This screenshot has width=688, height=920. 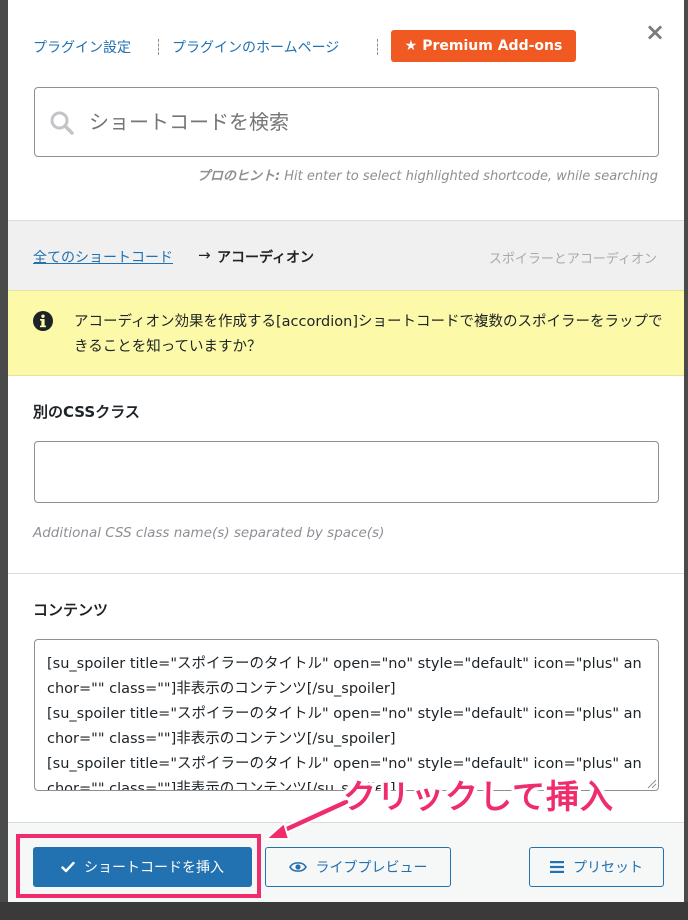 I want to click on live-preview-label: ライブプレビュー, so click(x=371, y=868).